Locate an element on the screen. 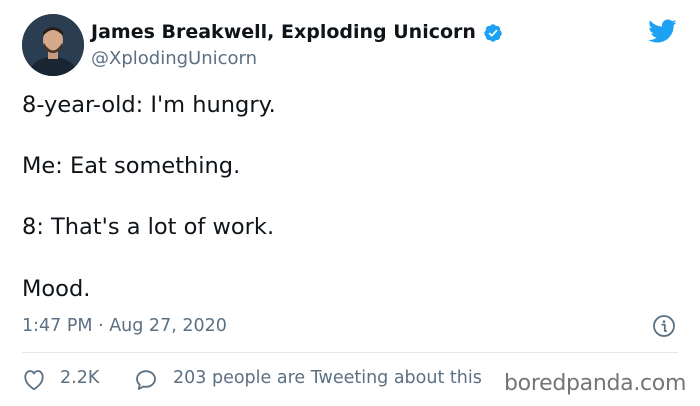  watermark: boredpanda.com is located at coordinates (595, 383).